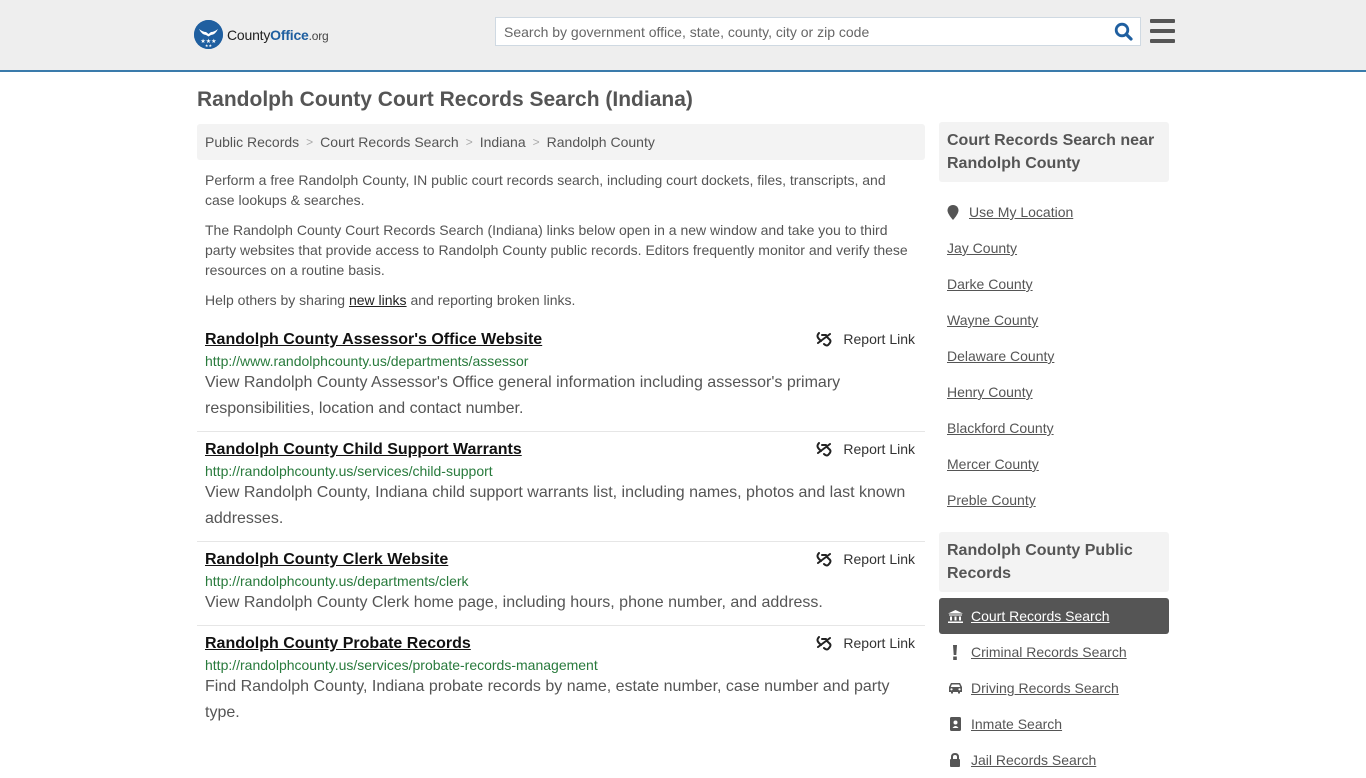  I want to click on public-records-heading: Randolph County Public Records, so click(1054, 562).